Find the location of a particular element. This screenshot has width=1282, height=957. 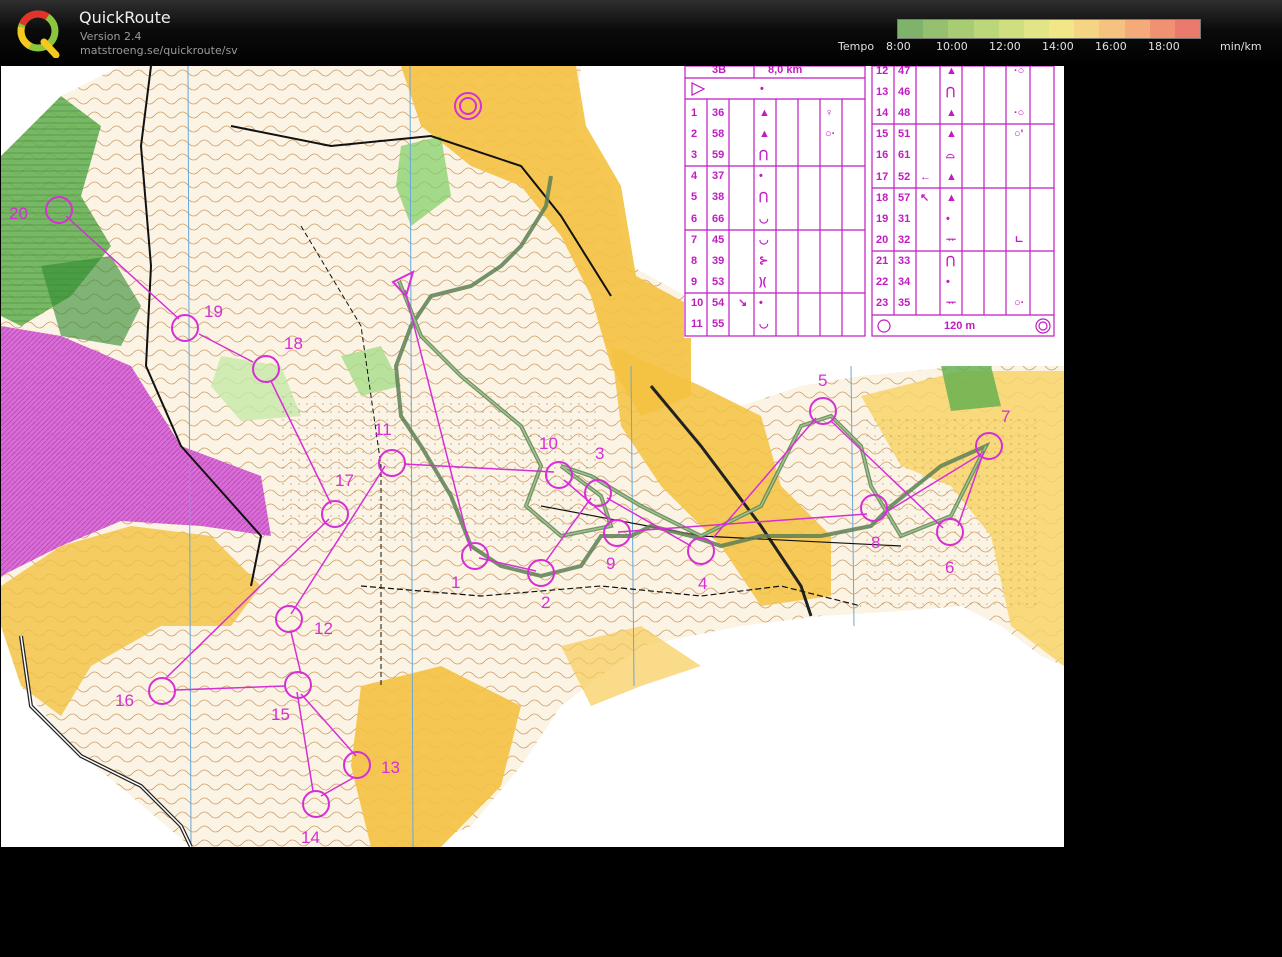

description-control-code: 48 is located at coordinates (904, 113).